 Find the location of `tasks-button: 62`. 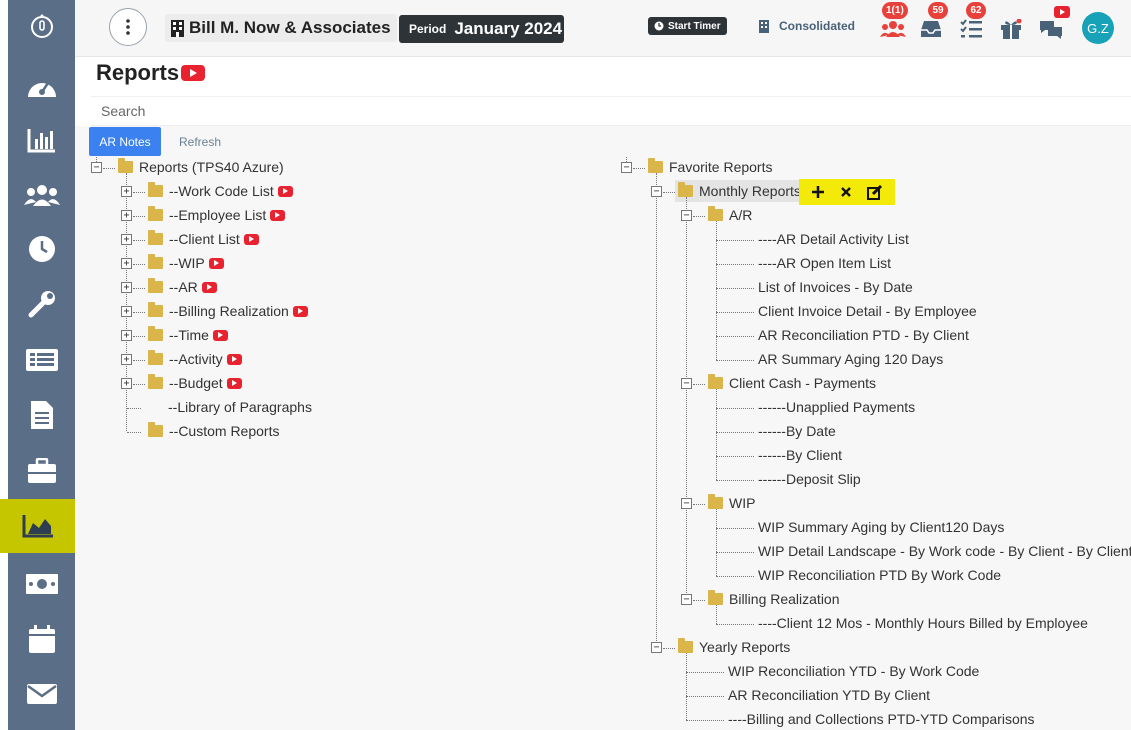

tasks-button: 62 is located at coordinates (971, 23).